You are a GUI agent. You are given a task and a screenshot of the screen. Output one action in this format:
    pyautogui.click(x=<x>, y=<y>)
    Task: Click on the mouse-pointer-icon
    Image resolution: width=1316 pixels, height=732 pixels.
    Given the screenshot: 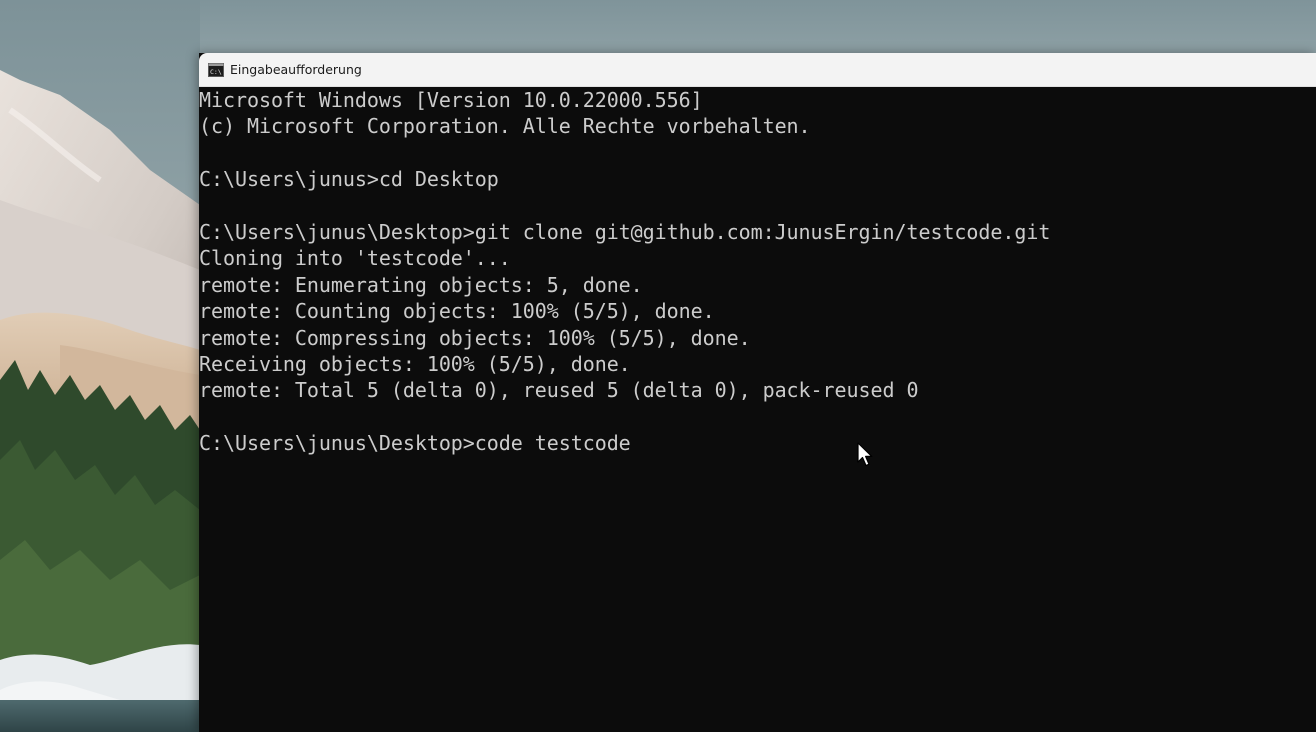 What is the action you would take?
    pyautogui.click(x=865, y=454)
    